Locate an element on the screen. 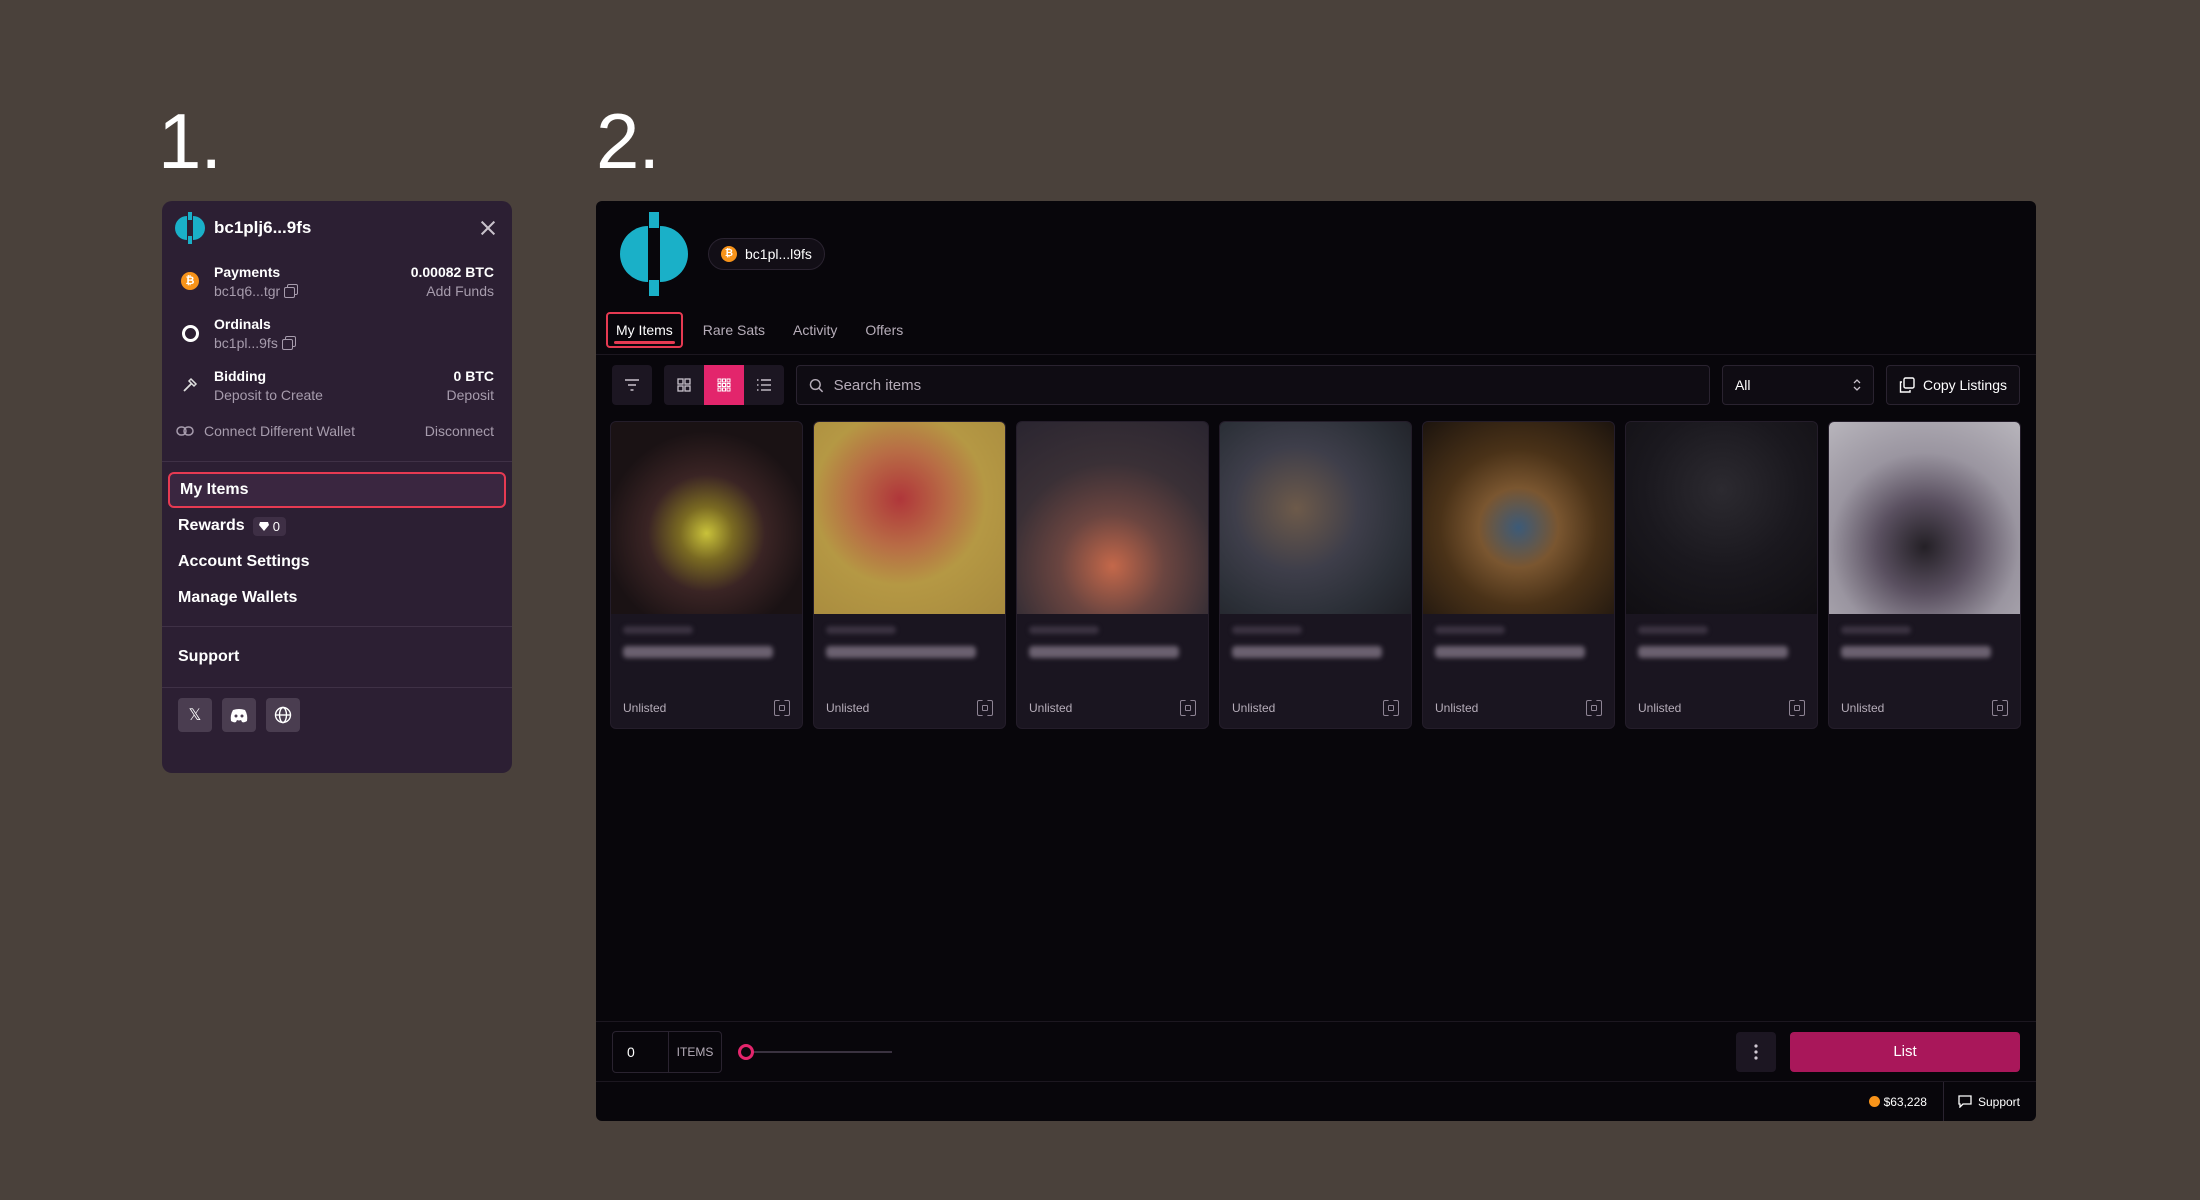  bidding-balance: 0 BTC is located at coordinates (473, 375).